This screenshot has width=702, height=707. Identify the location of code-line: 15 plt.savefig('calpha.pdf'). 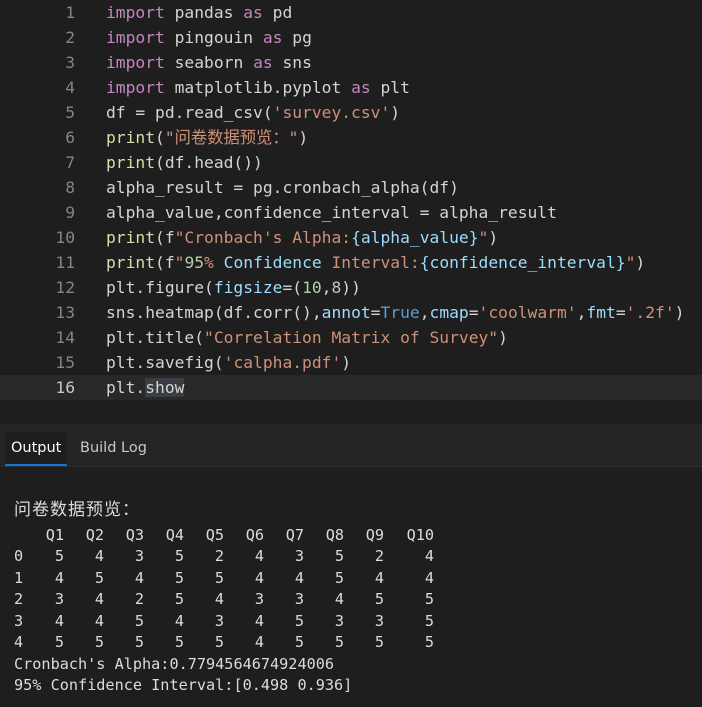
(351, 362).